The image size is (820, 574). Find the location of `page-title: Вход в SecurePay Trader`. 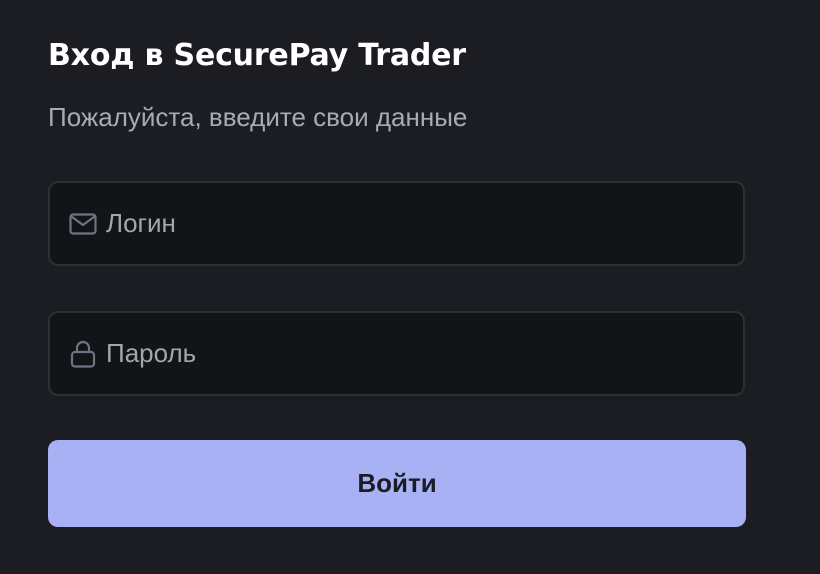

page-title: Вход в SecurePay Trader is located at coordinates (257, 56).